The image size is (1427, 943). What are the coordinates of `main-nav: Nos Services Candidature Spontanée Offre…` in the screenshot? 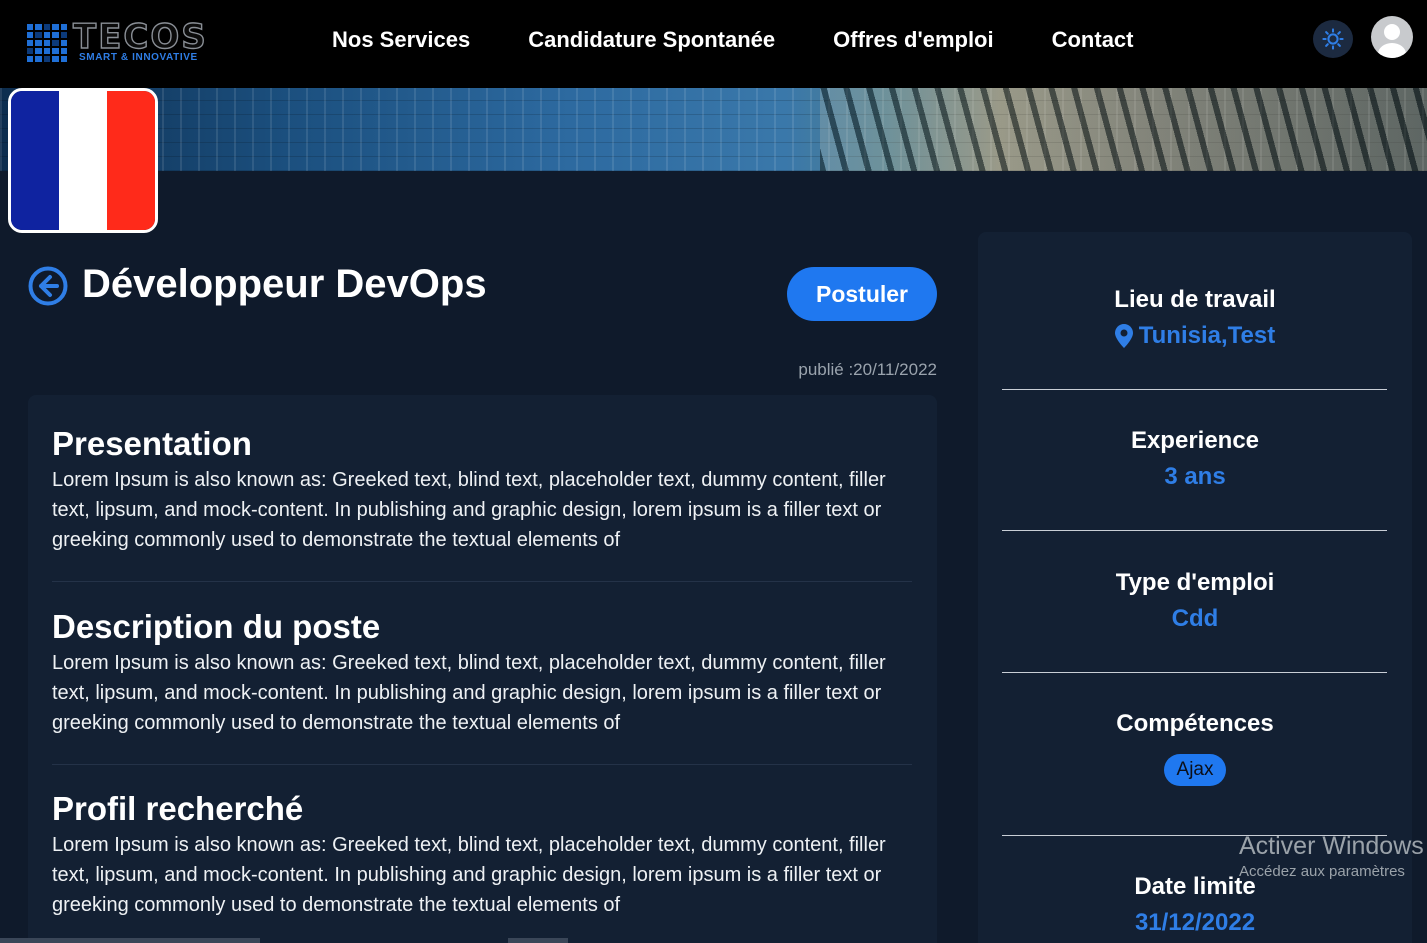 It's located at (762, 40).